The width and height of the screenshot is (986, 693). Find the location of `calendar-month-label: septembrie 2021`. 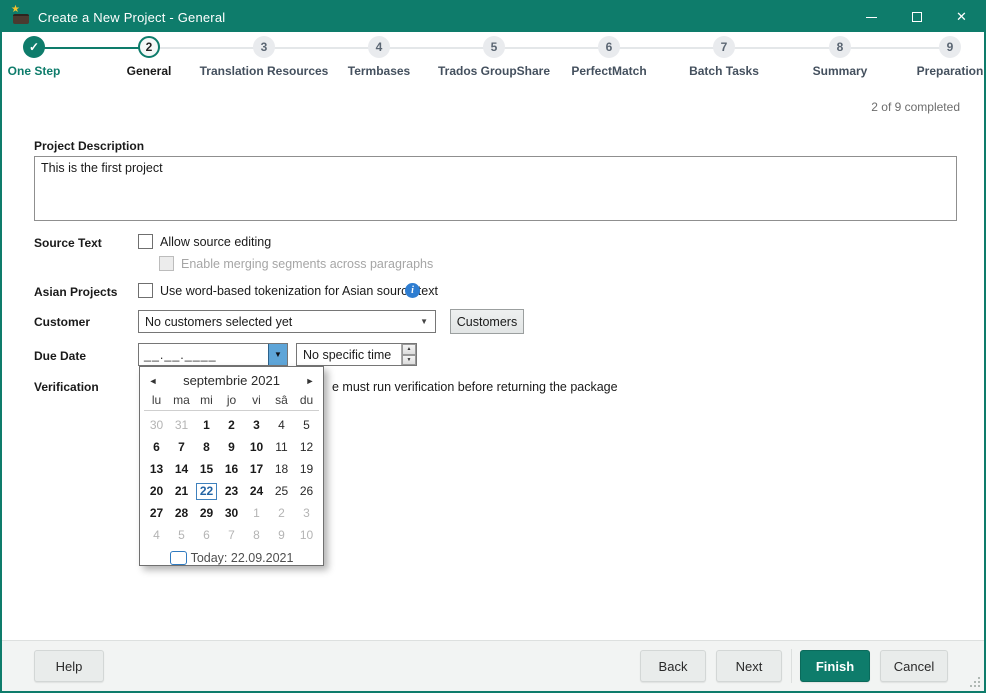

calendar-month-label: septembrie 2021 is located at coordinates (231, 380).